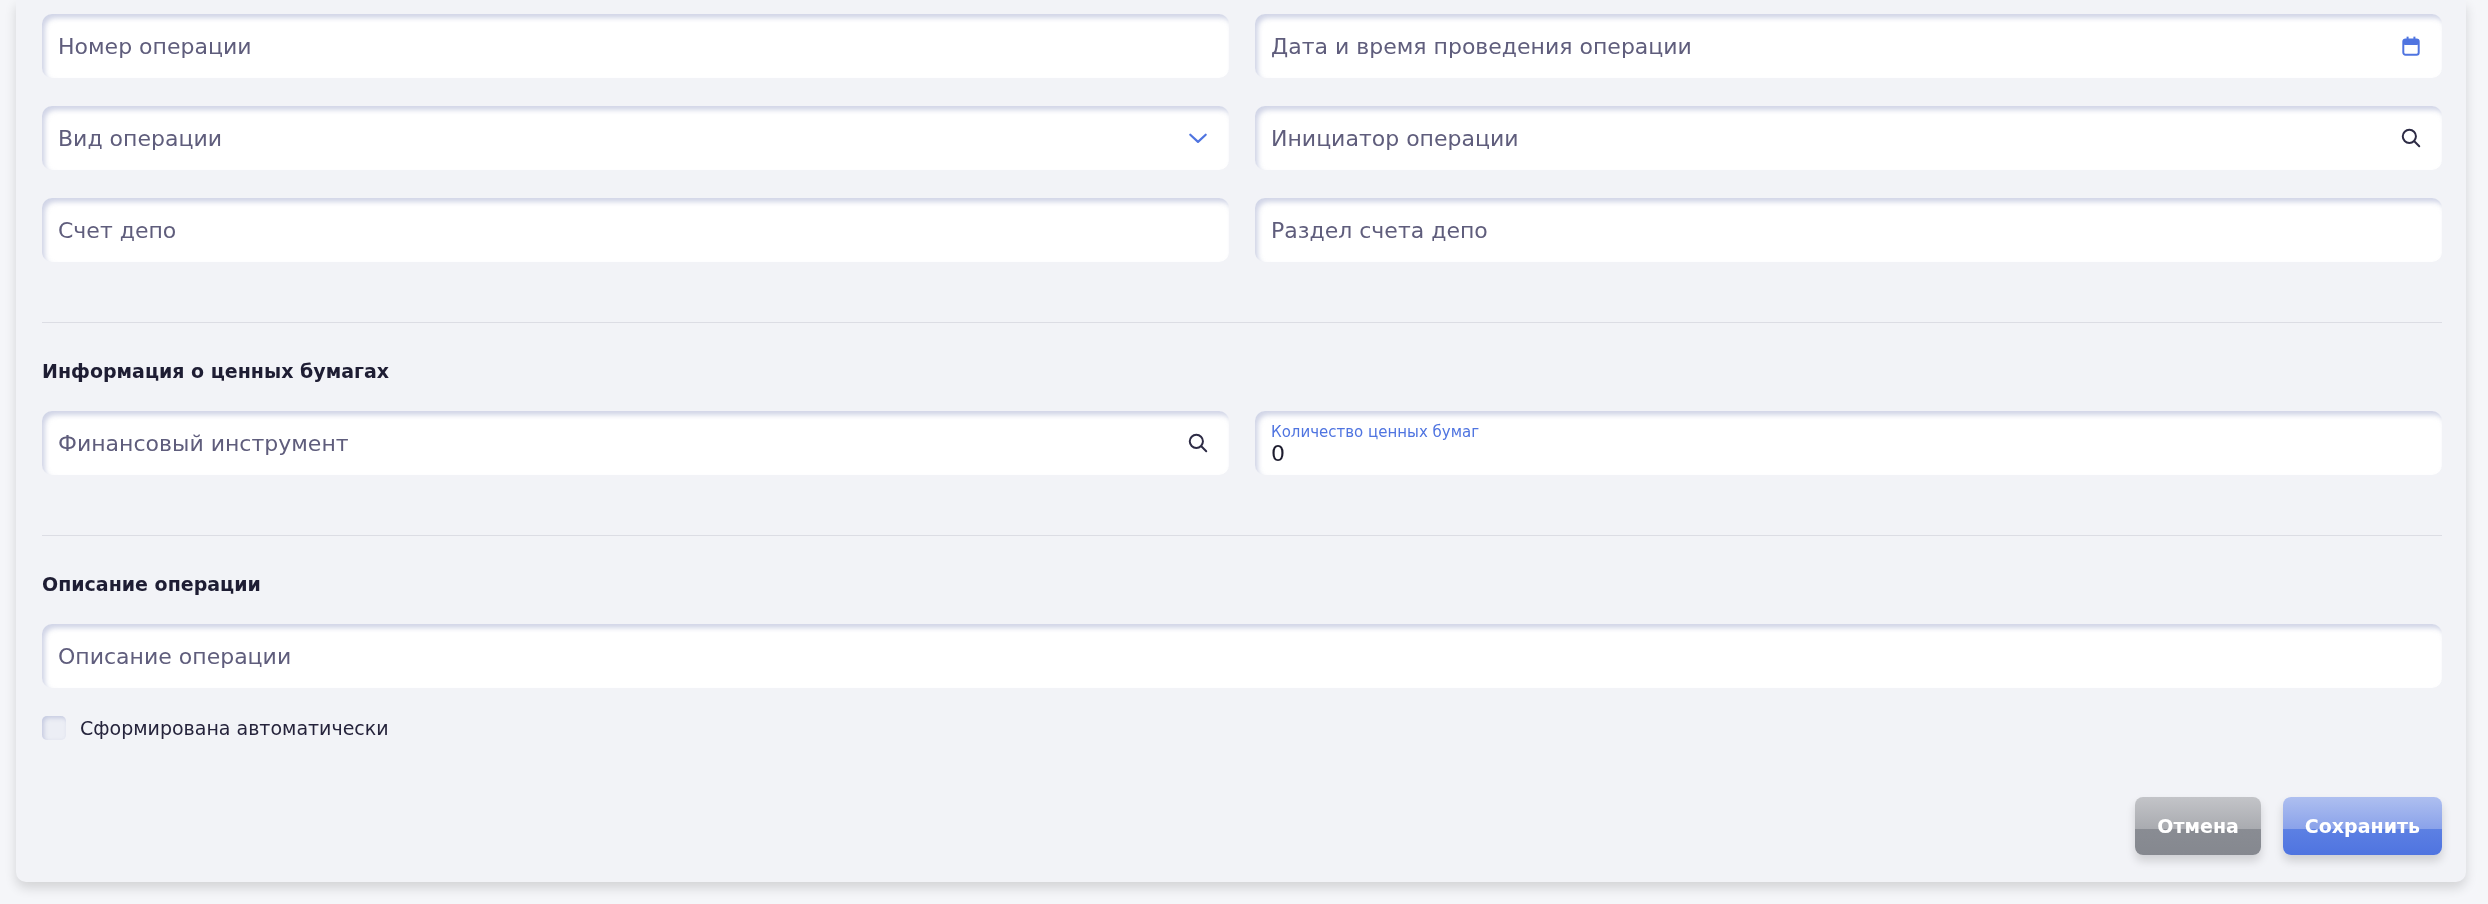 The height and width of the screenshot is (904, 2488). What do you see at coordinates (1376, 431) in the screenshot?
I see `field-label: Количество ценных бумаг` at bounding box center [1376, 431].